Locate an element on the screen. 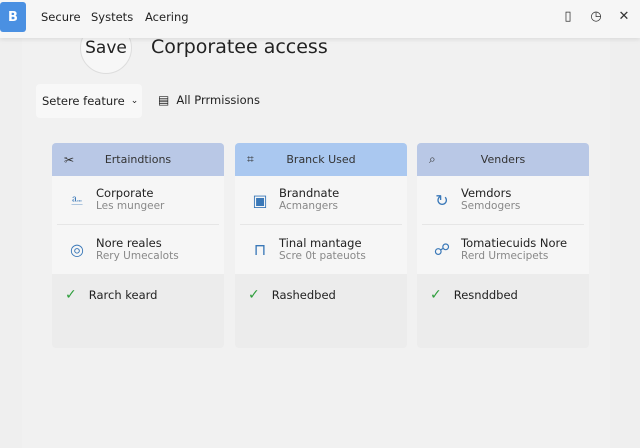 This screenshot has width=640, height=448. item-title: Corporate is located at coordinates (125, 193).